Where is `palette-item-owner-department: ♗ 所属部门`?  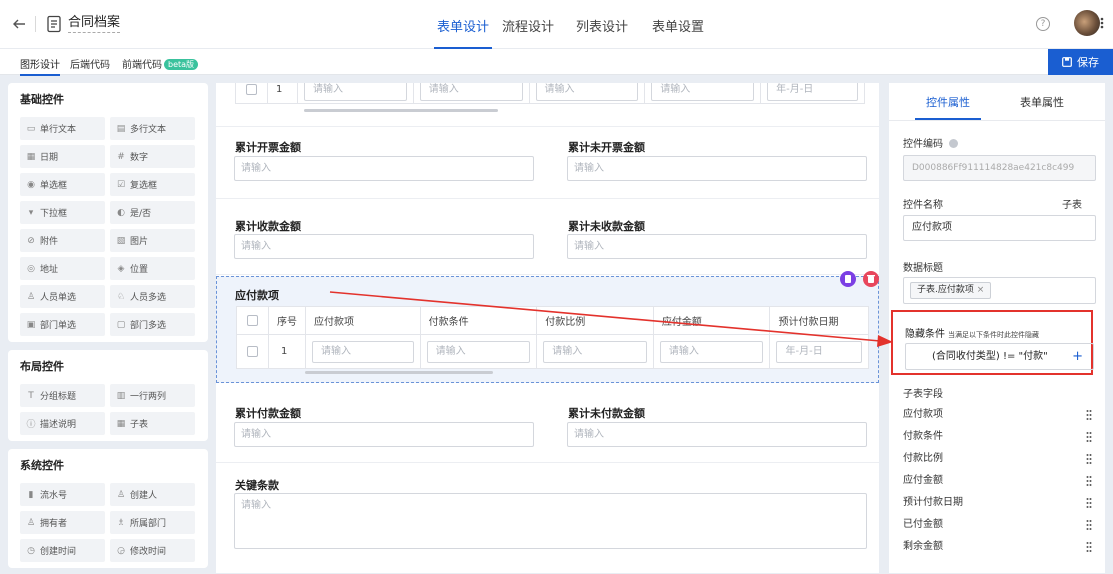 palette-item-owner-department: ♗ 所属部门 is located at coordinates (152, 522).